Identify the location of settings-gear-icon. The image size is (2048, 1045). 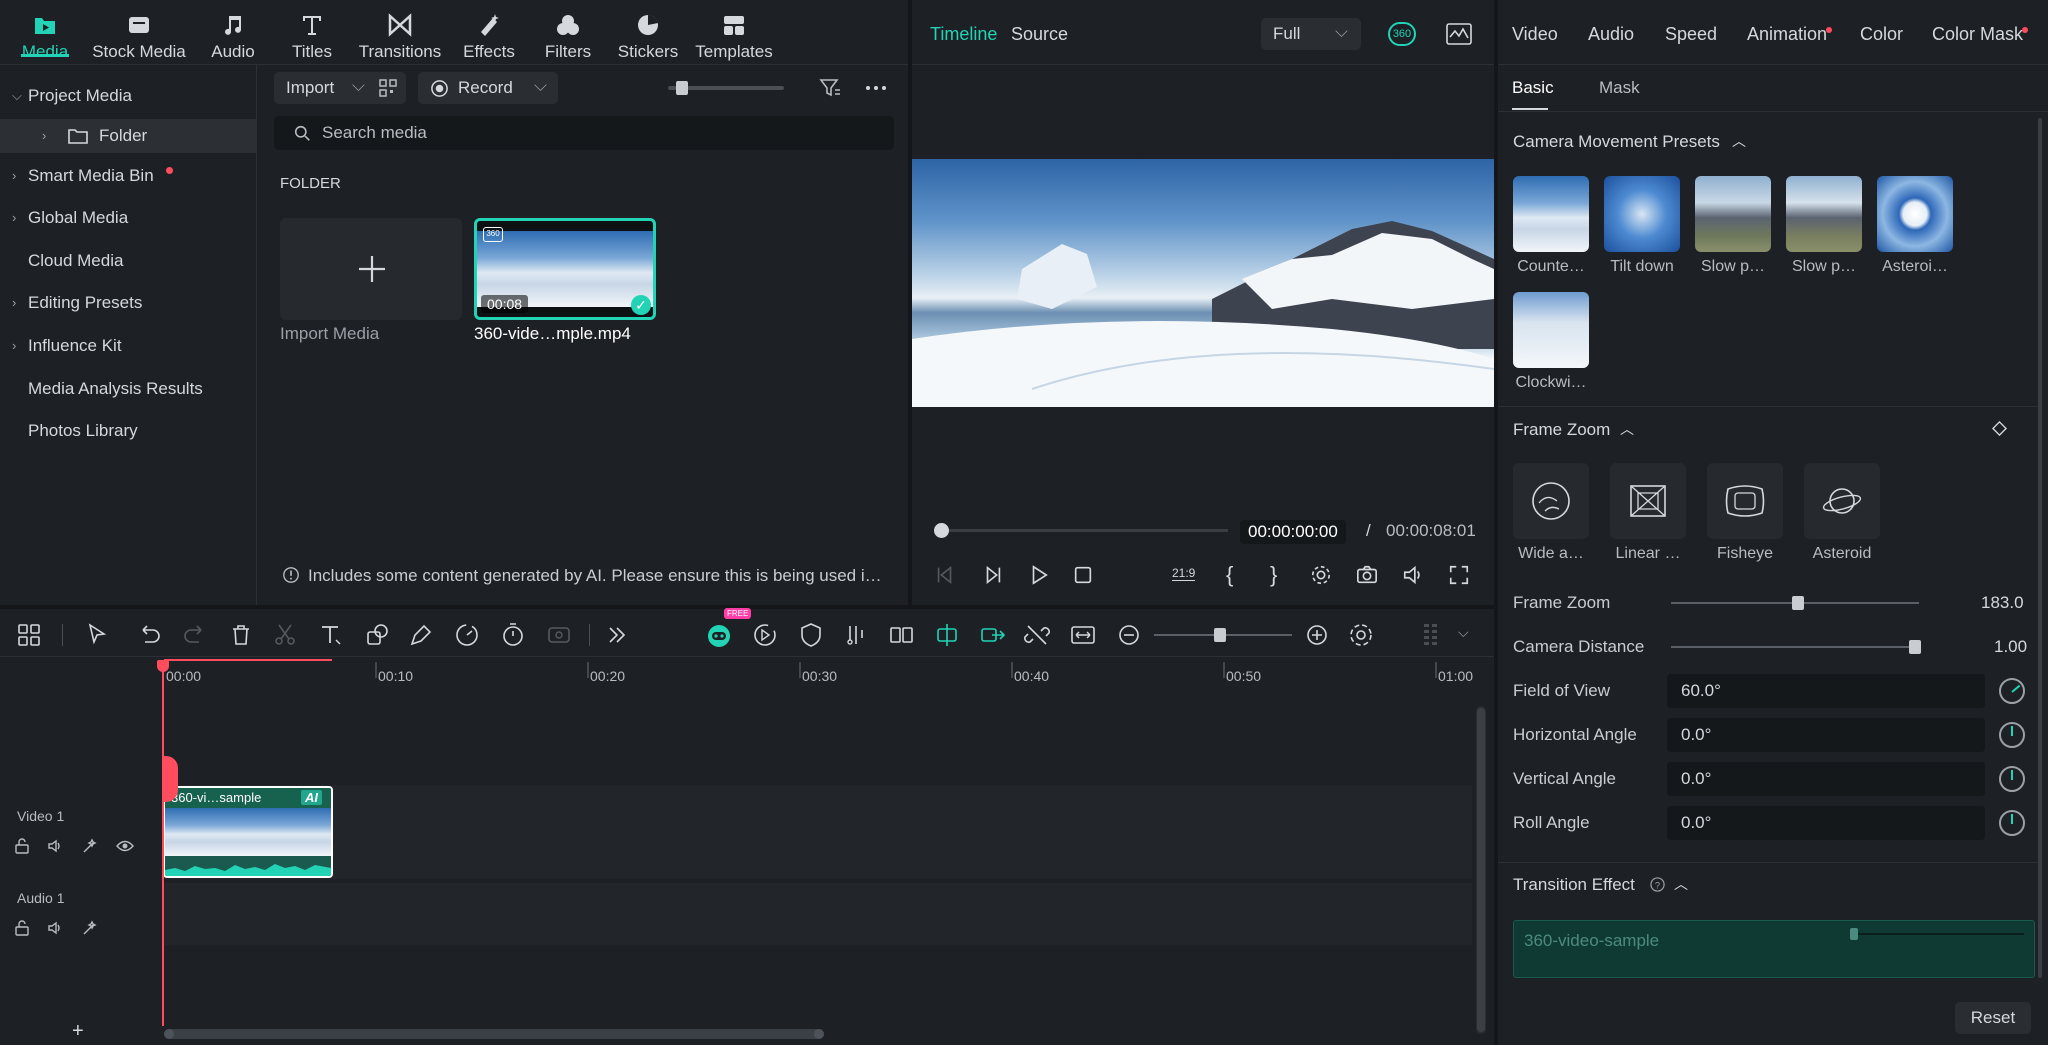
(1321, 575).